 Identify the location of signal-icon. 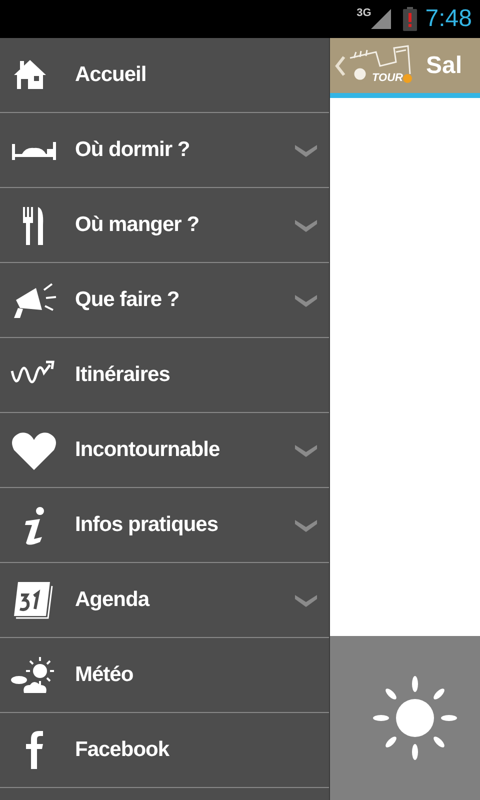
(381, 19).